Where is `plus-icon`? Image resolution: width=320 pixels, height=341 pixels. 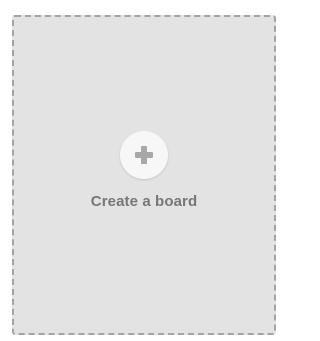
plus-icon is located at coordinates (144, 155).